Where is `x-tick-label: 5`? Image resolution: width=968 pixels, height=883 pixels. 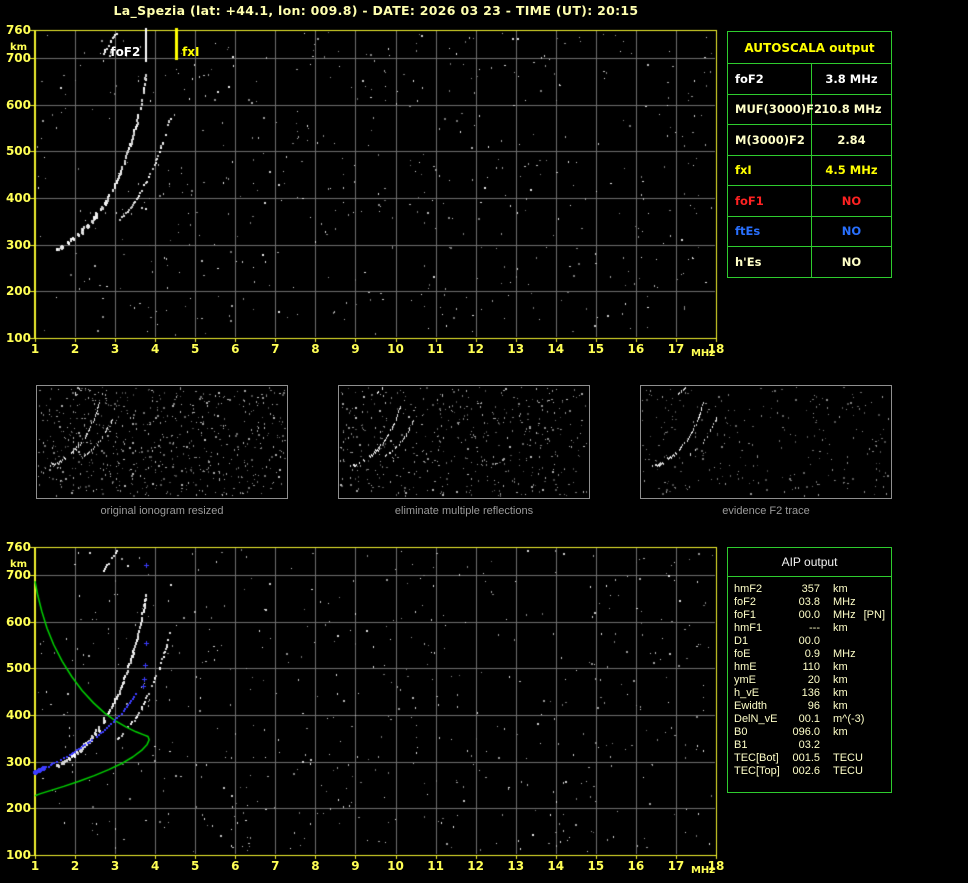 x-tick-label: 5 is located at coordinates (195, 349).